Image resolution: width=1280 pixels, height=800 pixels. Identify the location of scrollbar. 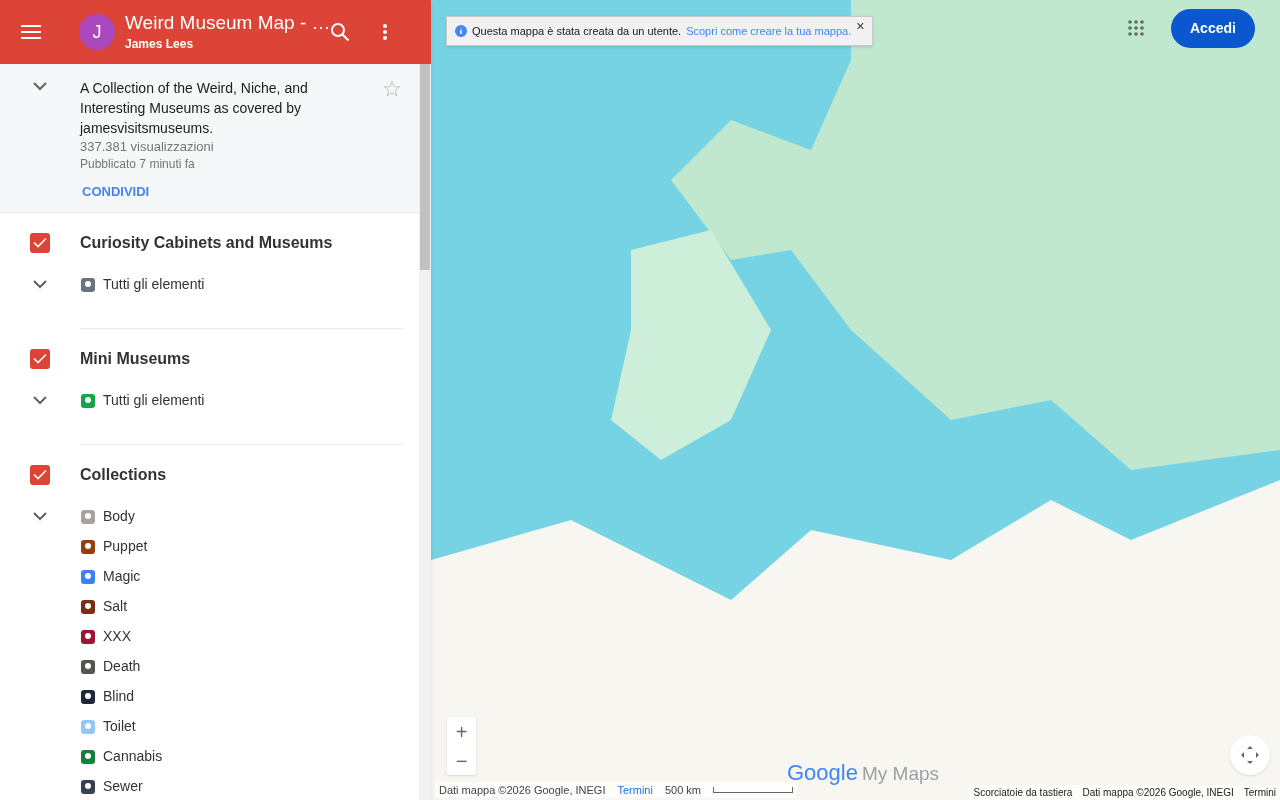
(425, 432).